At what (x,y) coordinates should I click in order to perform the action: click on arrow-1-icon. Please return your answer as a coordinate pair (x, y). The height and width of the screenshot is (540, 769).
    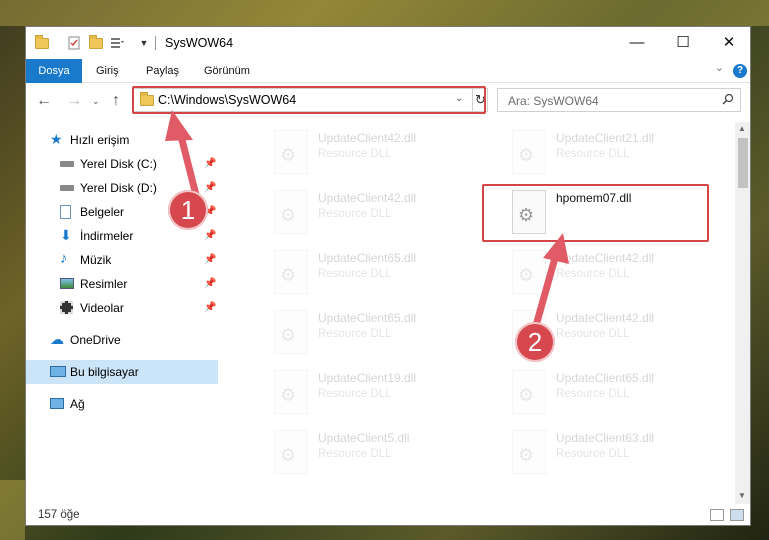
    Looking at the image, I should click on (182, 154).